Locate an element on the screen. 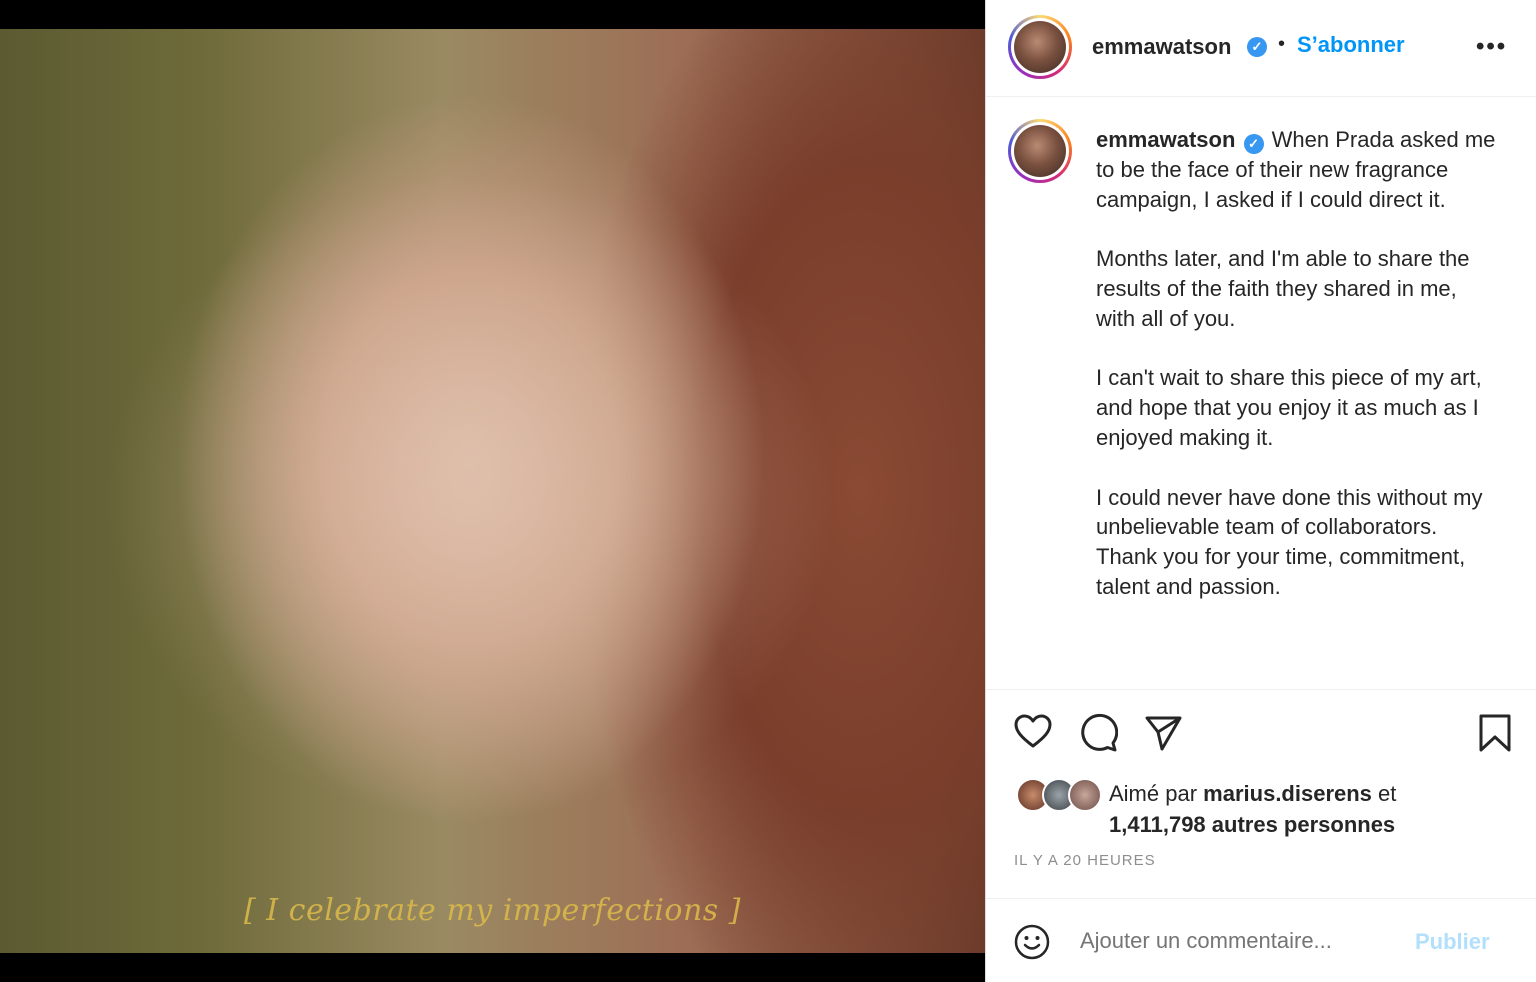 The height and width of the screenshot is (982, 1536). bookmark-icon is located at coordinates (1495, 733).